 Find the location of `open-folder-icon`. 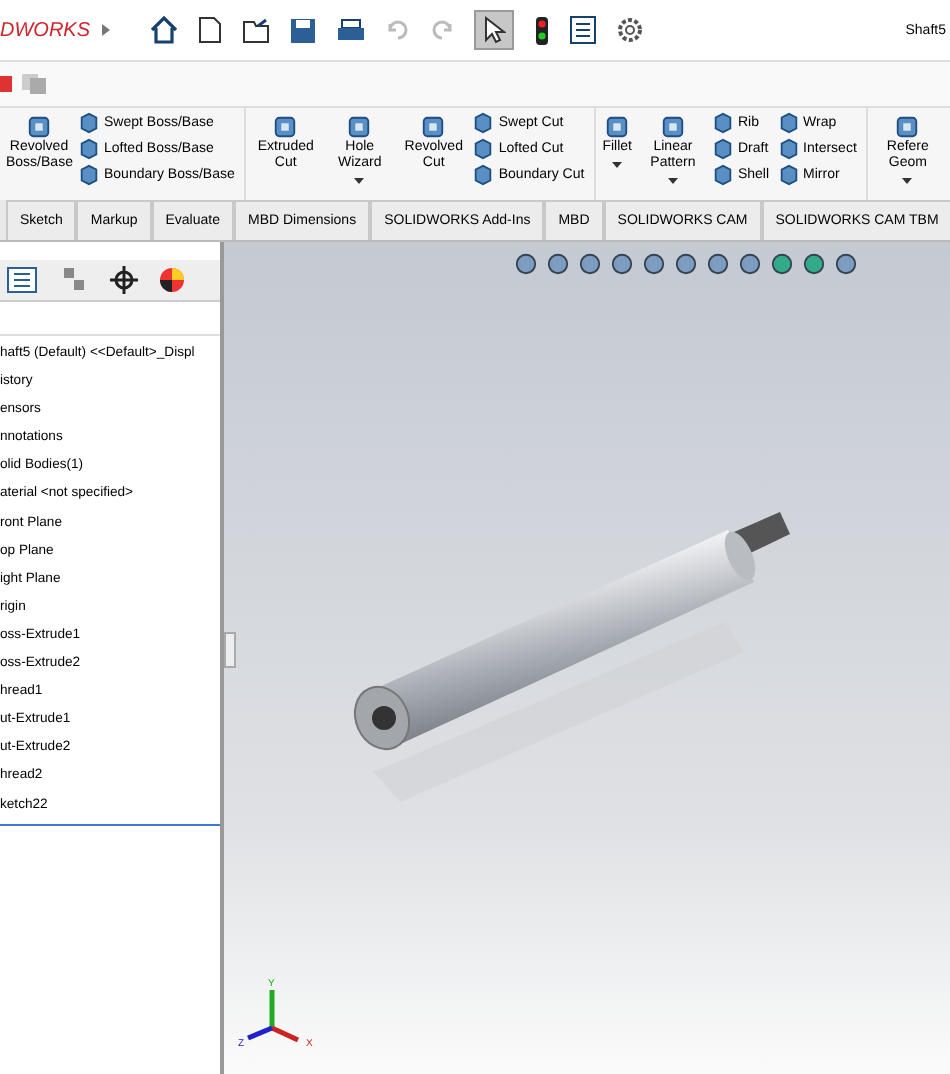

open-folder-icon is located at coordinates (256, 30).